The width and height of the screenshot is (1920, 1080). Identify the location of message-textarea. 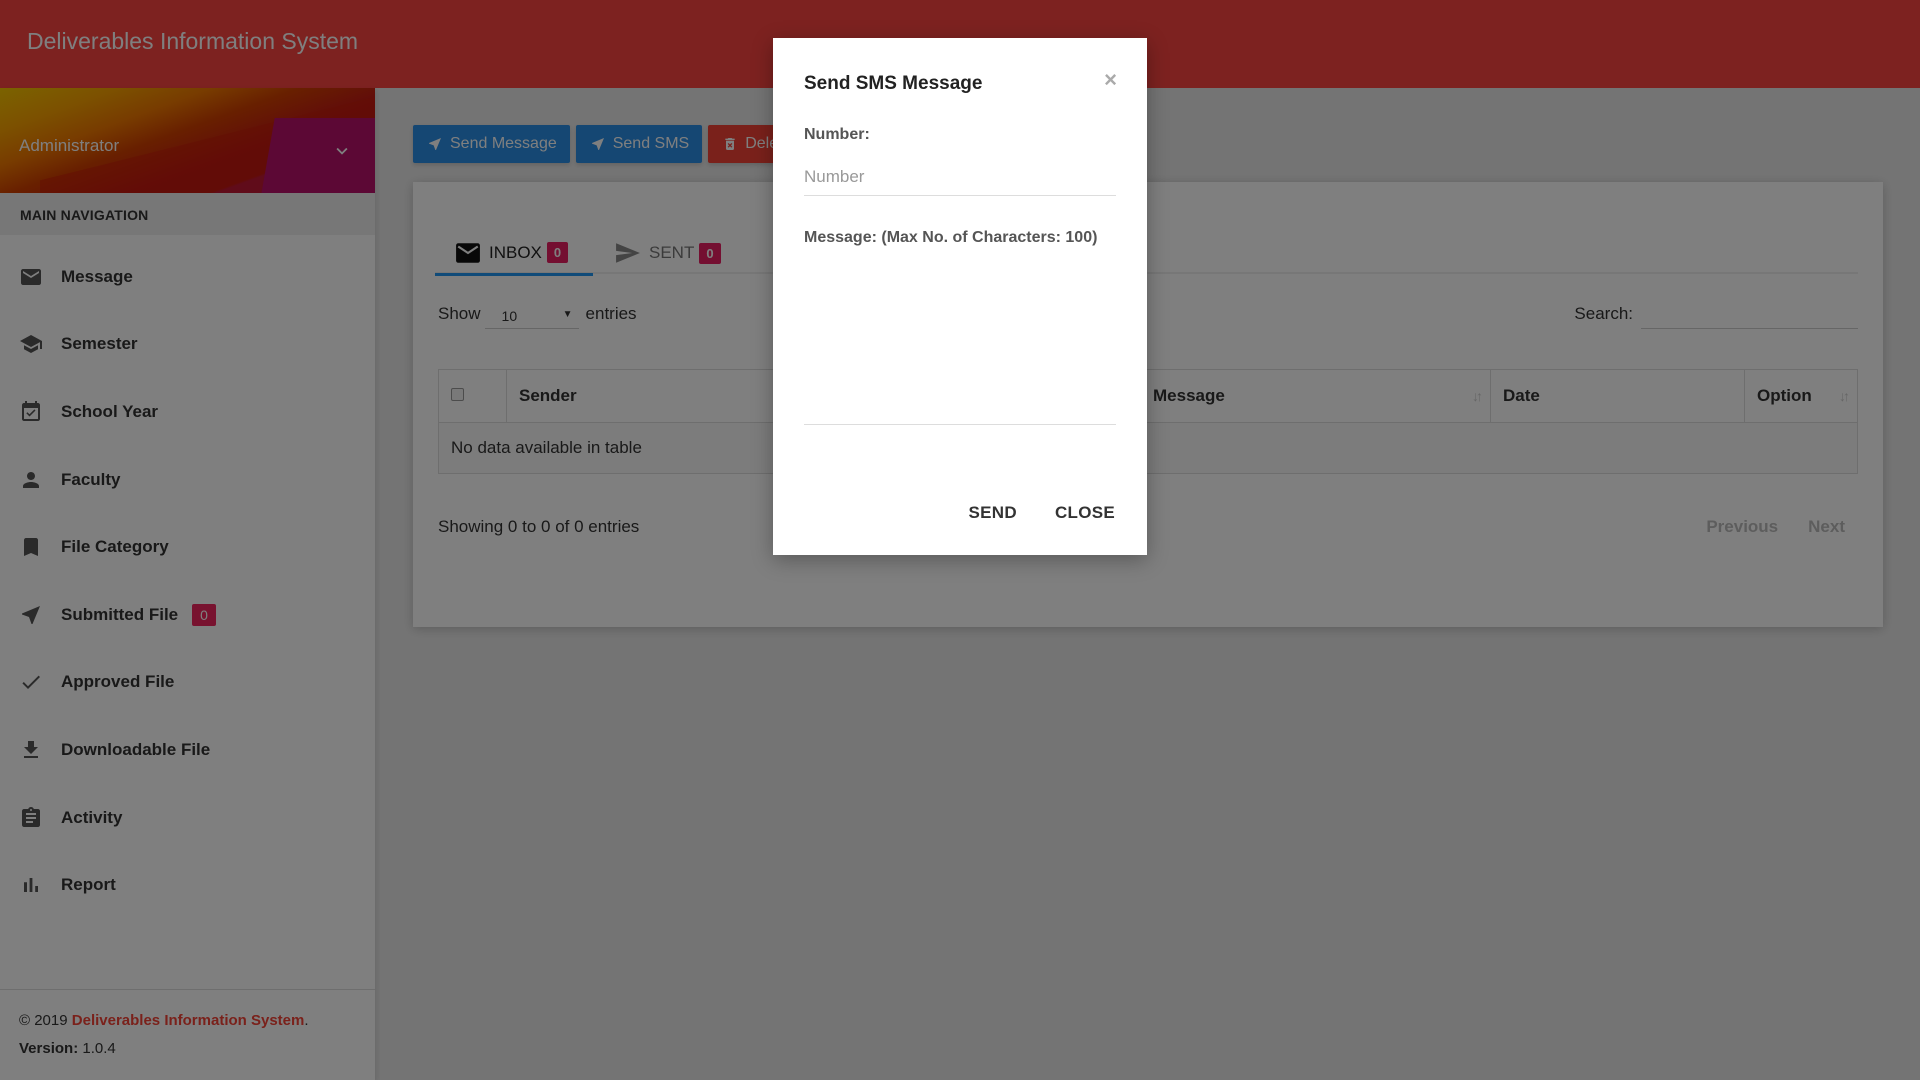
(960, 354).